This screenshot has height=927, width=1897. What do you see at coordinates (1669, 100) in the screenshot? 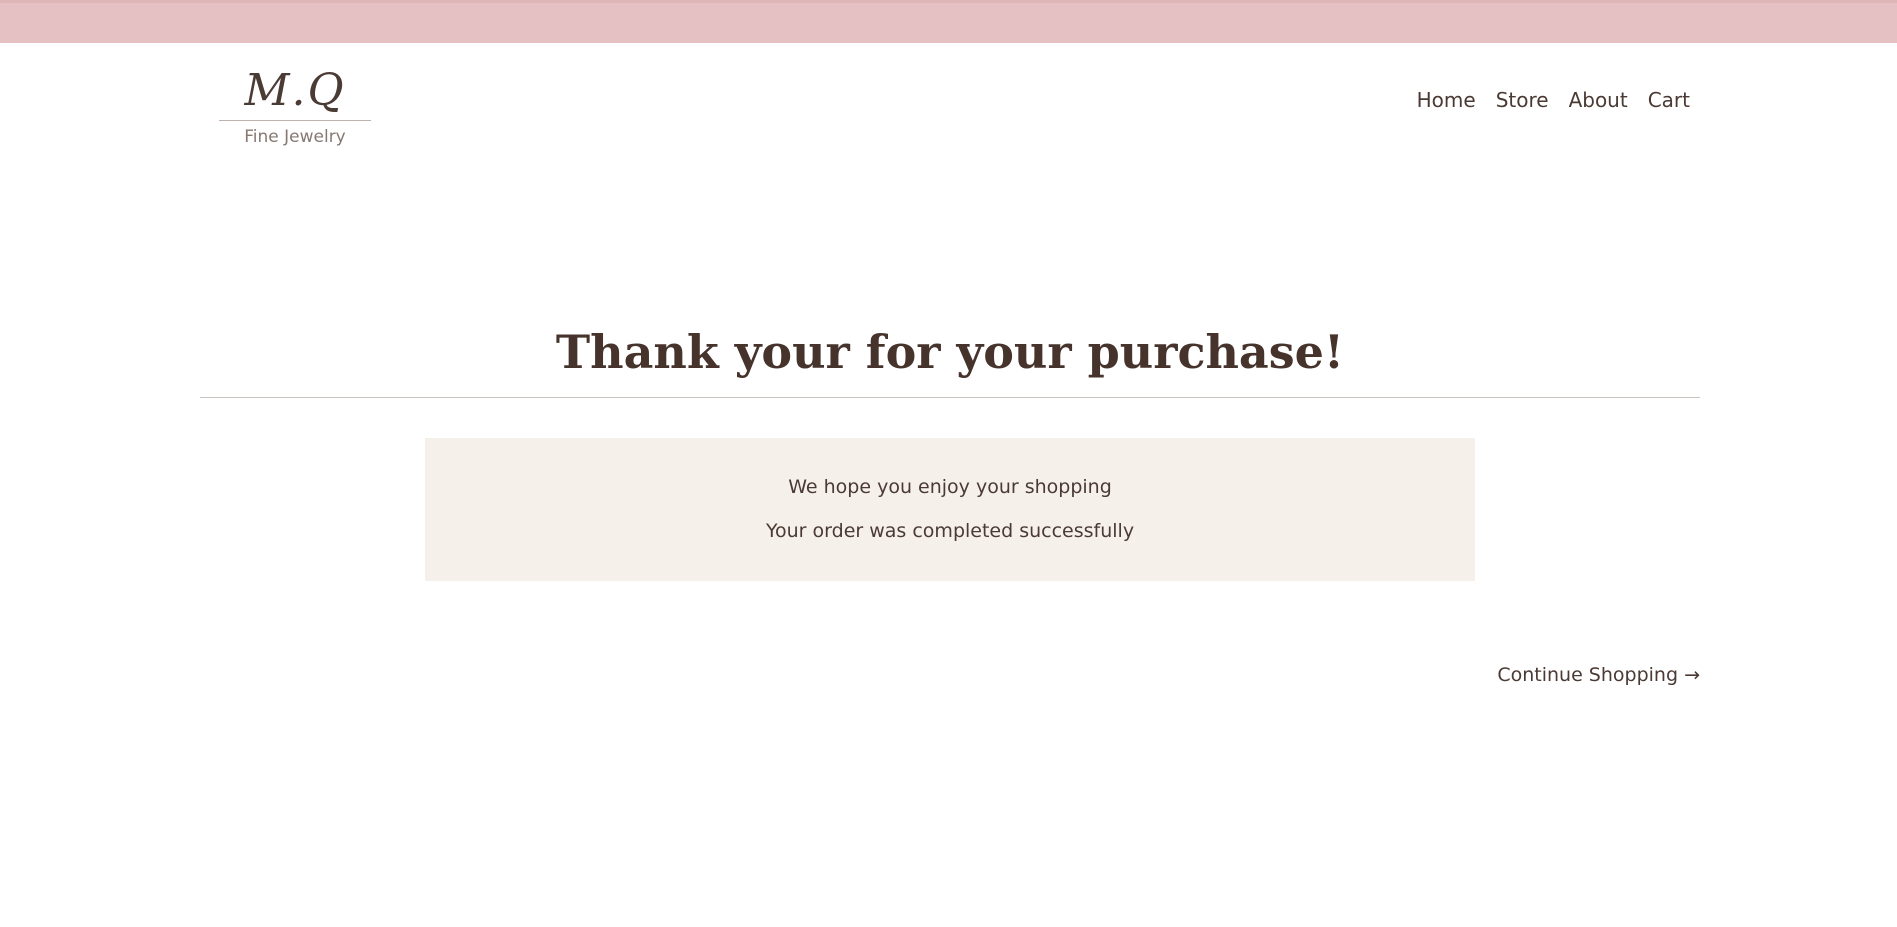
I see `nav-cart-link: Cart` at bounding box center [1669, 100].